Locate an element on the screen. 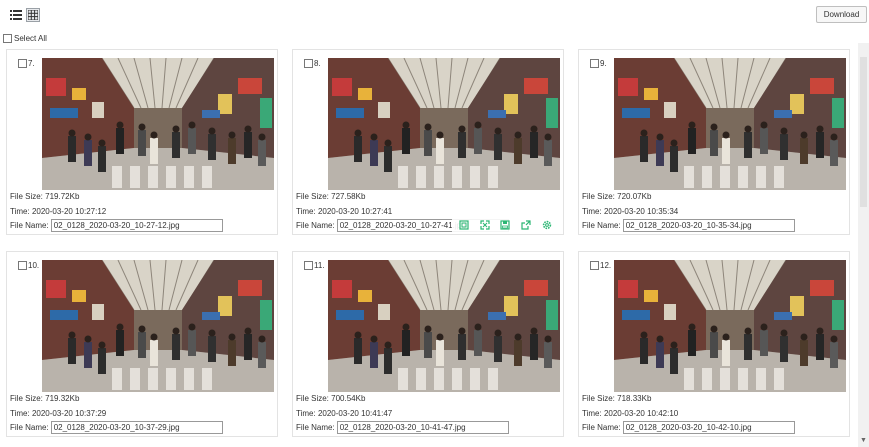  settings-icon is located at coordinates (547, 225).